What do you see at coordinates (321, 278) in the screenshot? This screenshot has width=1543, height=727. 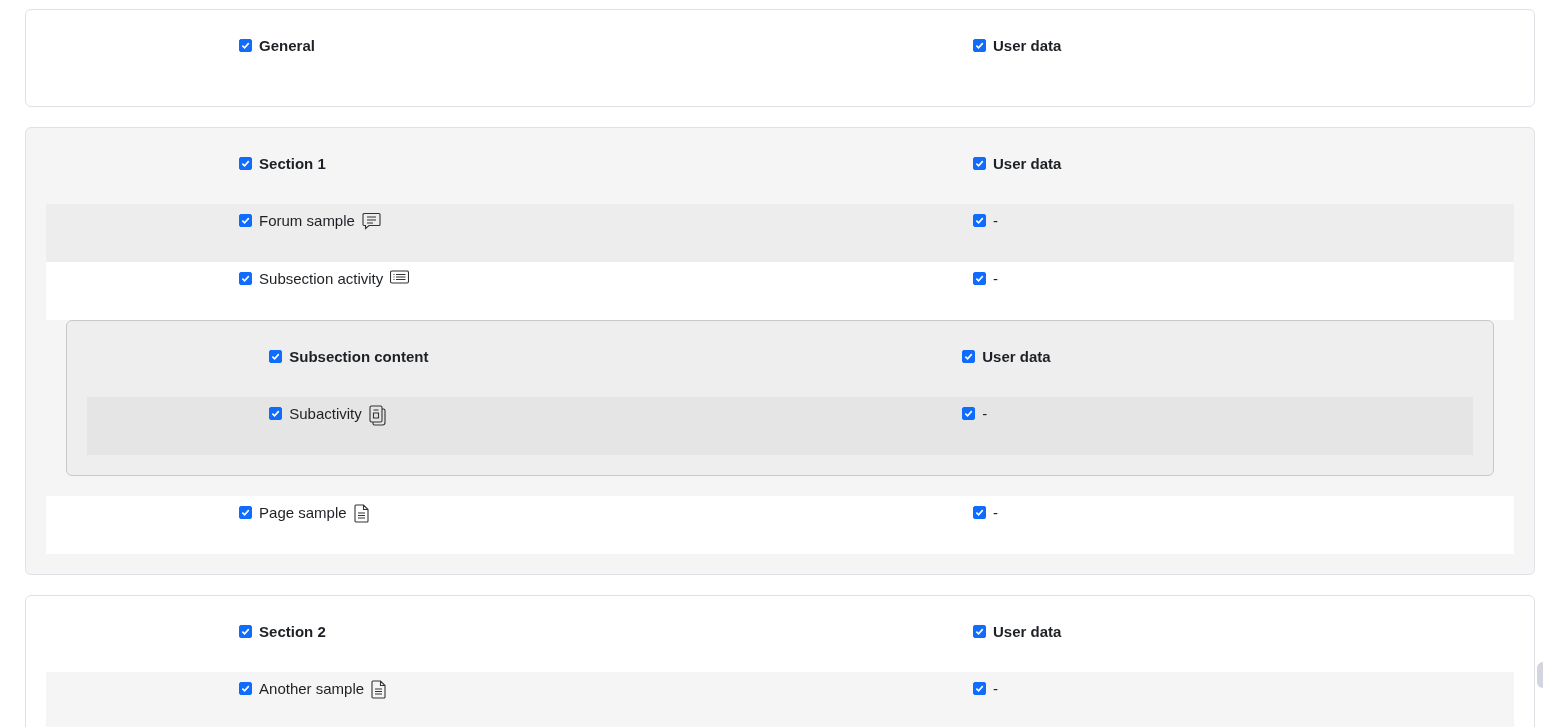 I see `activity-name: Subsection activity` at bounding box center [321, 278].